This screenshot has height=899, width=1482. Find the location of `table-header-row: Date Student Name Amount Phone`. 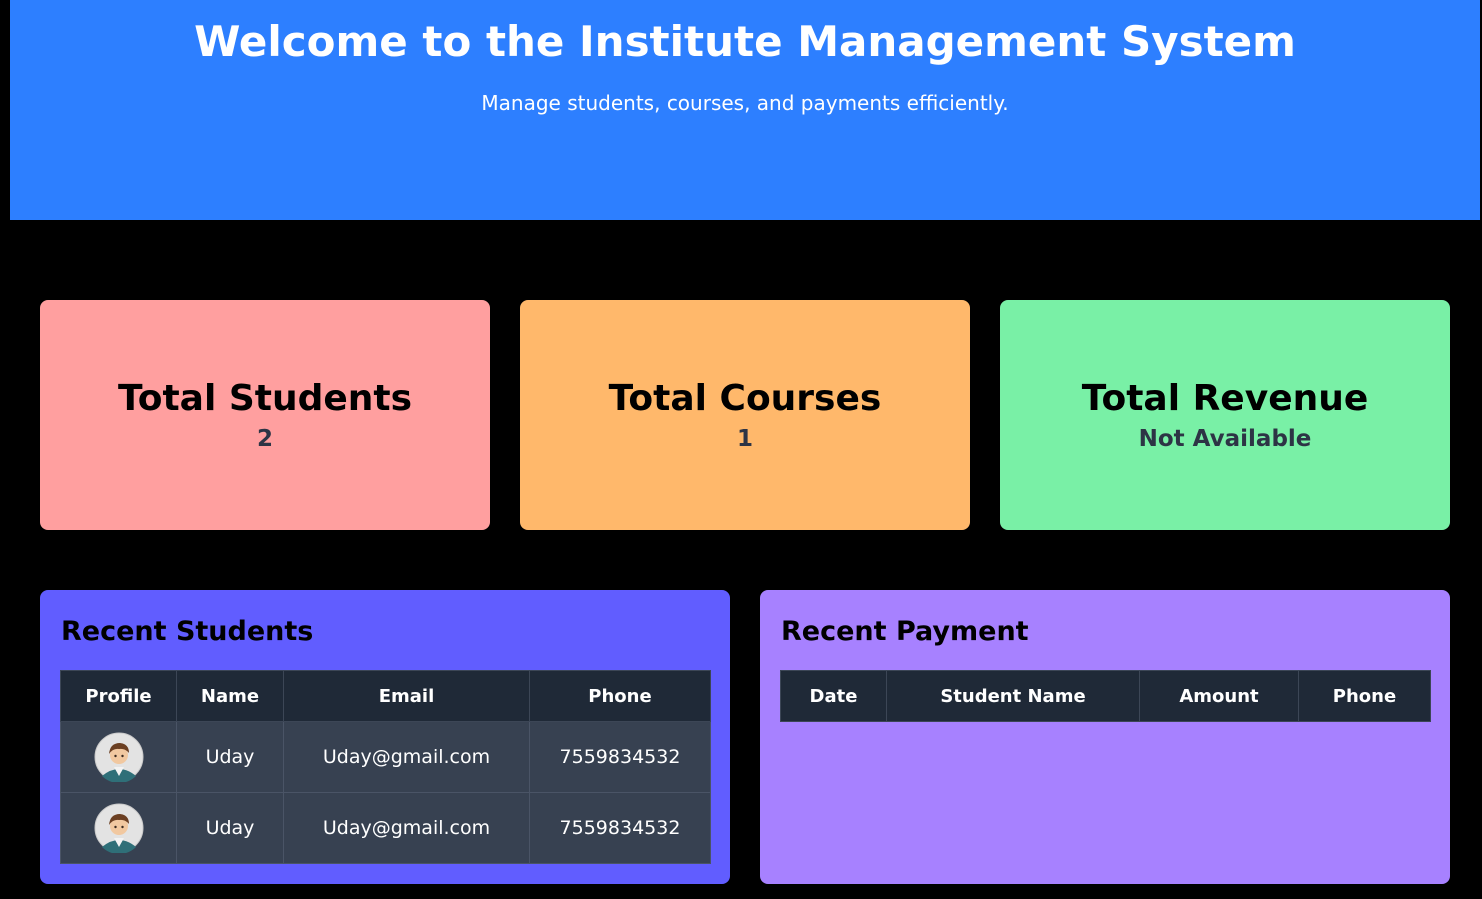

table-header-row: Date Student Name Amount Phone is located at coordinates (1105, 696).